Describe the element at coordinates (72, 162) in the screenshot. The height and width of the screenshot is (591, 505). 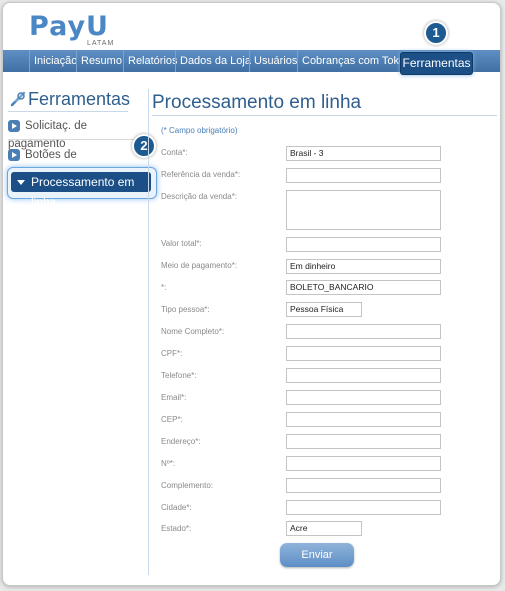
I see `sidebar-item-botoes: Botões de pagamento` at that location.